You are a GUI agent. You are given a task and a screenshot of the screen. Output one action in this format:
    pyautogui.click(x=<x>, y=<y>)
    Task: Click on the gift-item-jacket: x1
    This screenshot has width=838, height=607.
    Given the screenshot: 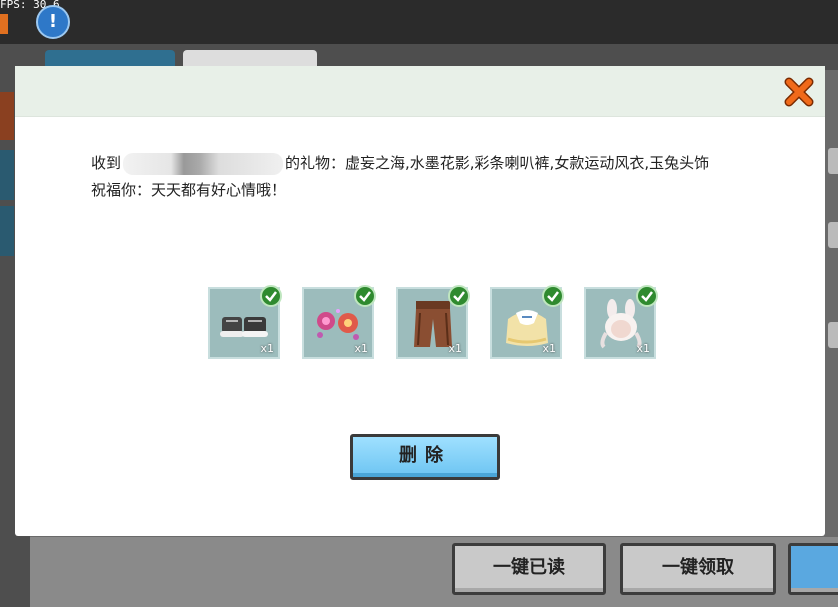 What is the action you would take?
    pyautogui.click(x=527, y=322)
    